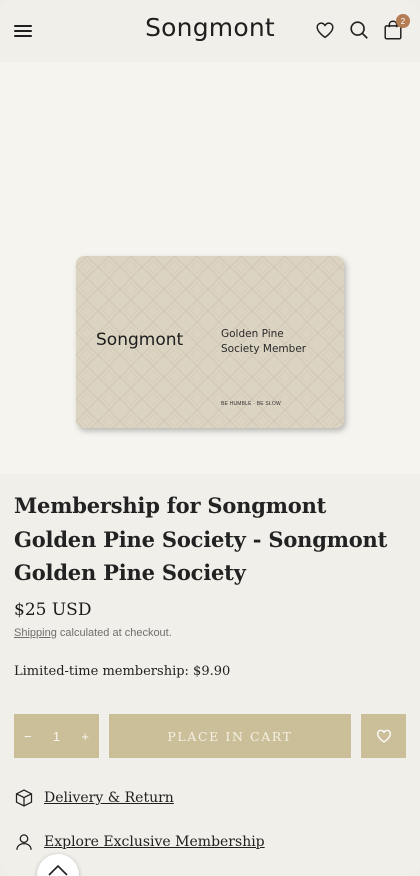 The height and width of the screenshot is (876, 420). What do you see at coordinates (35, 633) in the screenshot?
I see `shipping-link: Shipping` at bounding box center [35, 633].